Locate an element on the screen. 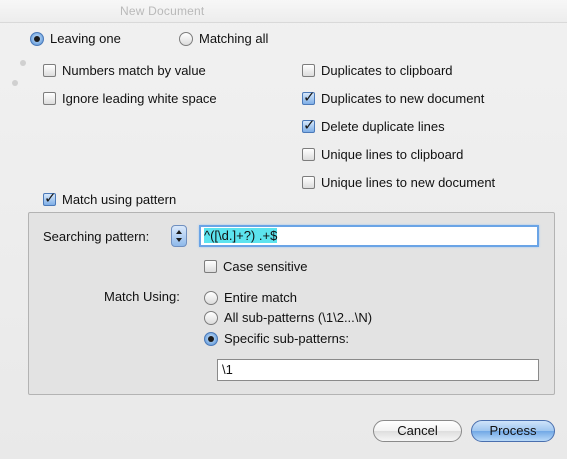 The height and width of the screenshot is (459, 567). checkbox-match-using-pattern: ✓ Match using pattern is located at coordinates (110, 198).